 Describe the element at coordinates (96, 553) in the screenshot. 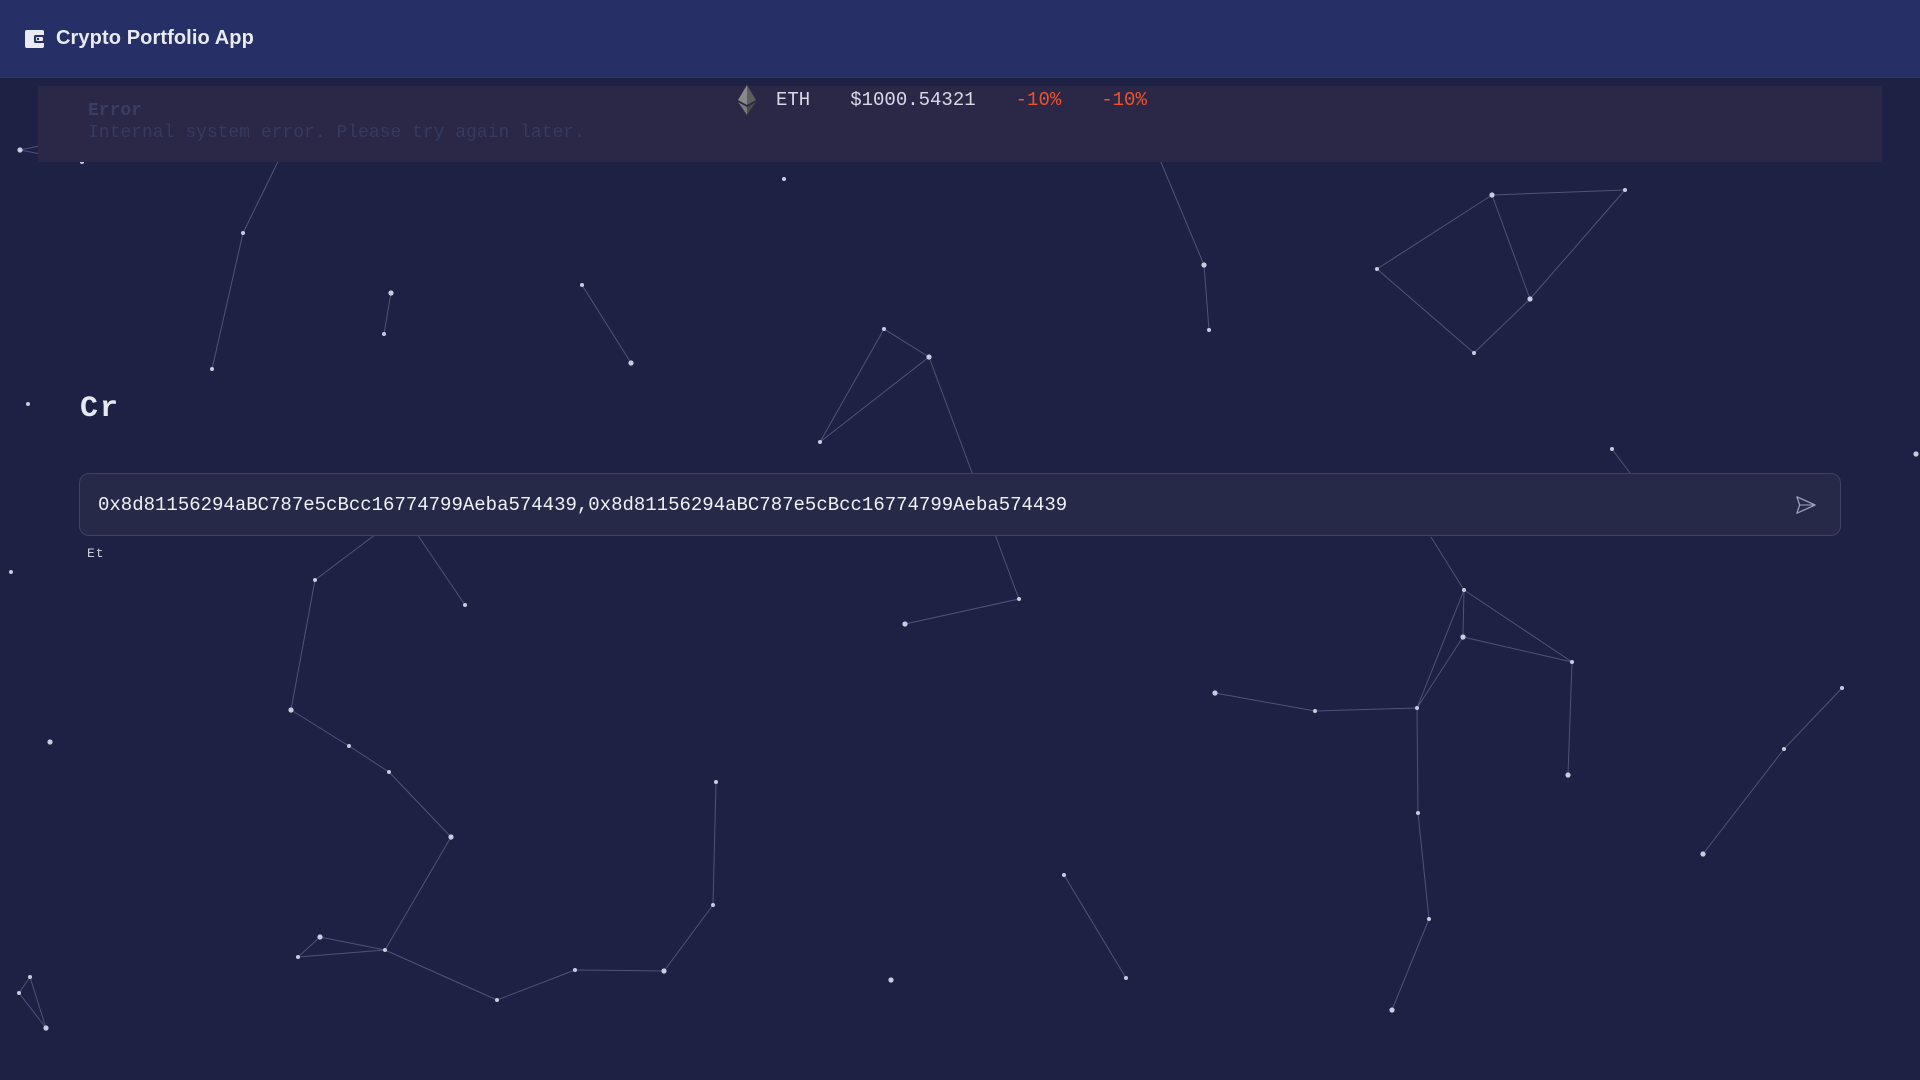

I see `helper-text: Et` at that location.